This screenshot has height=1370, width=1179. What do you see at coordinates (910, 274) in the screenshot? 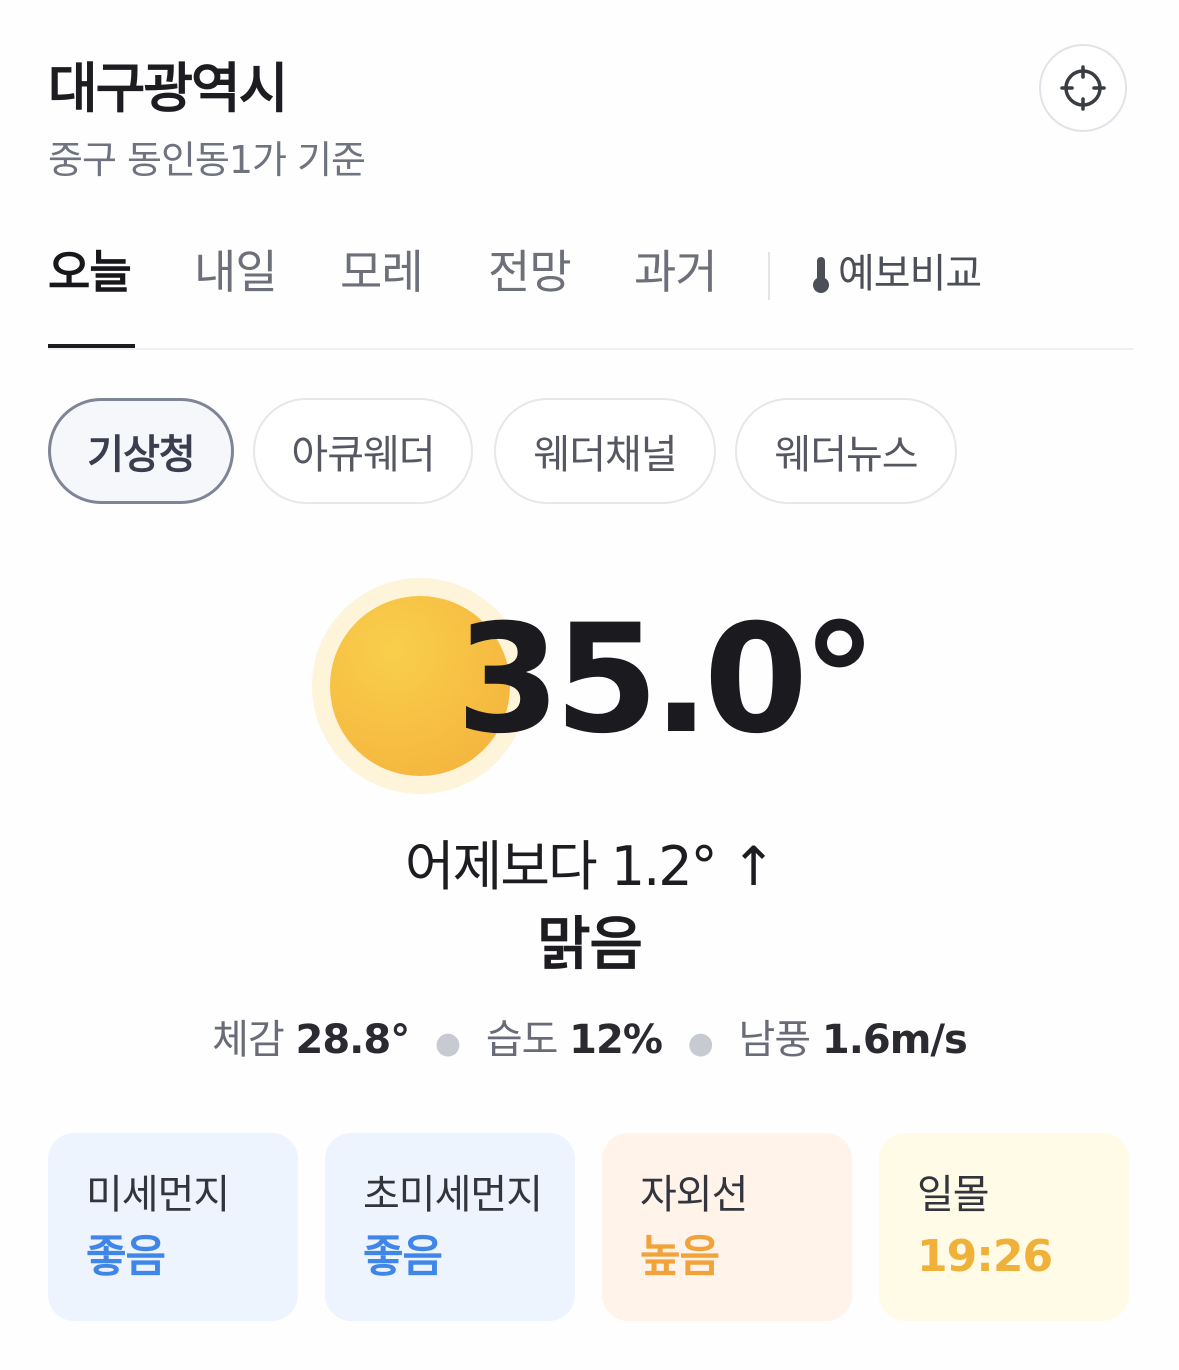
I see `forecast-compare-label: 예보비교` at bounding box center [910, 274].